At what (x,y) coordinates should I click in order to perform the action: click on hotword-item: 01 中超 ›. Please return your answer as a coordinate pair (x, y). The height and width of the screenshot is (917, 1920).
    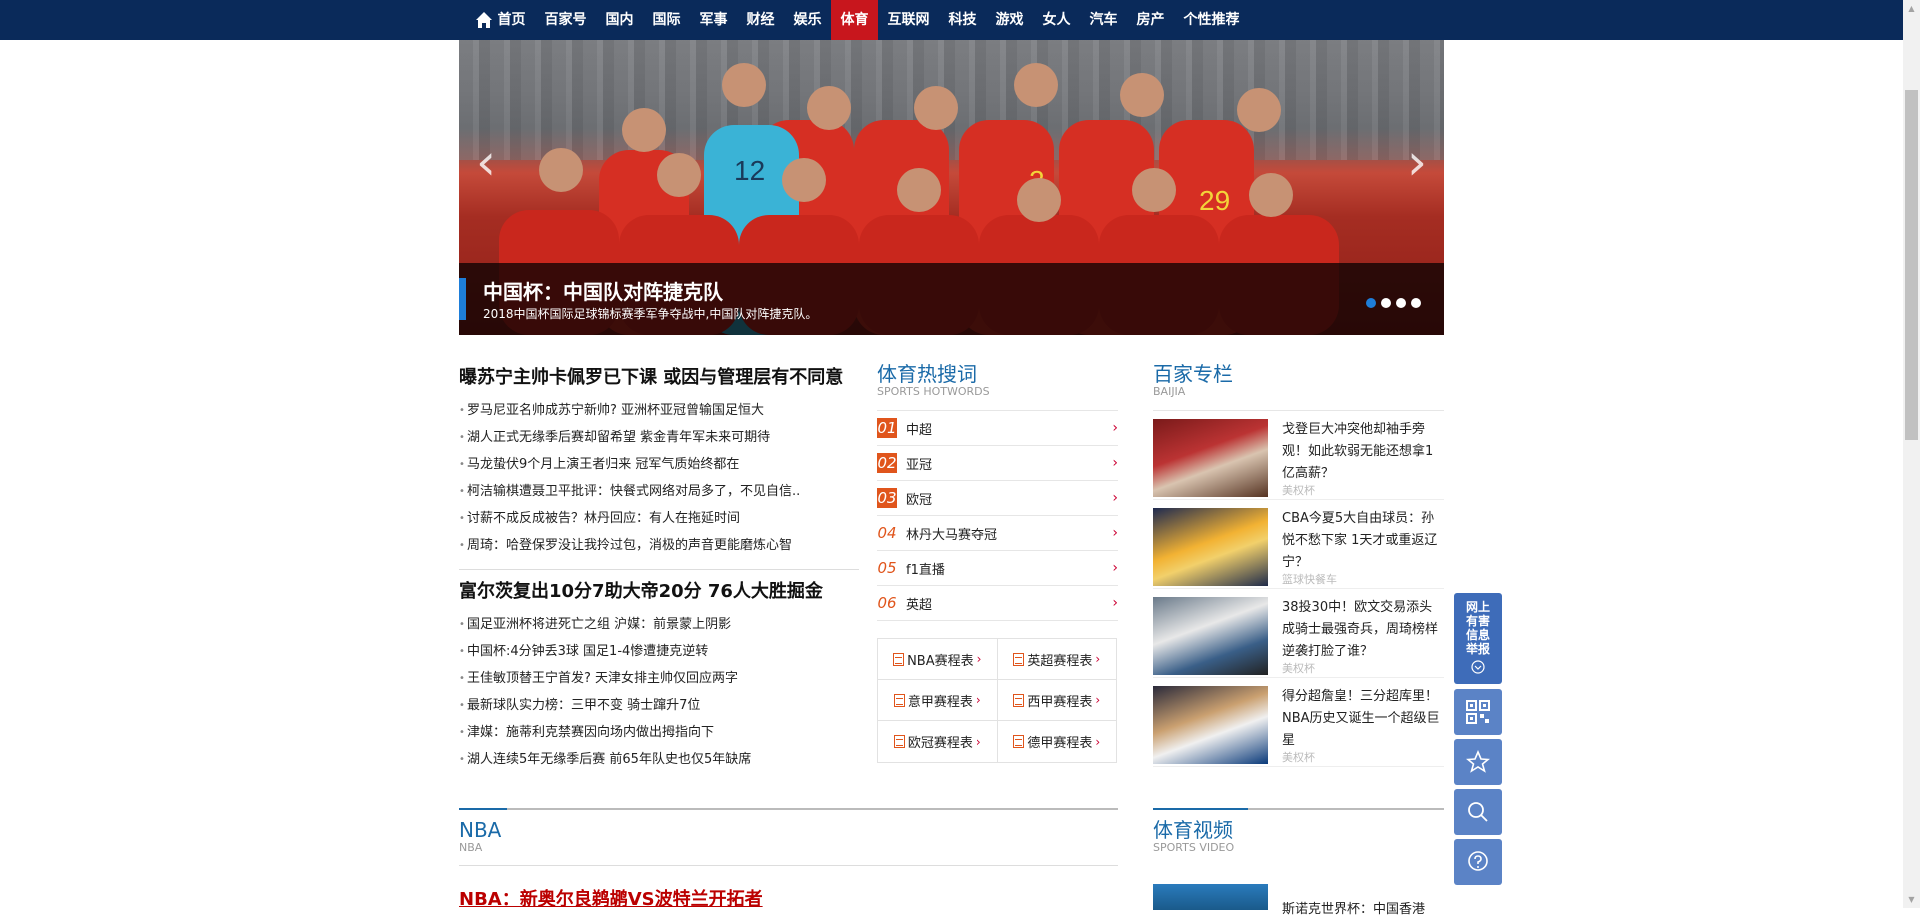
    Looking at the image, I should click on (997, 428).